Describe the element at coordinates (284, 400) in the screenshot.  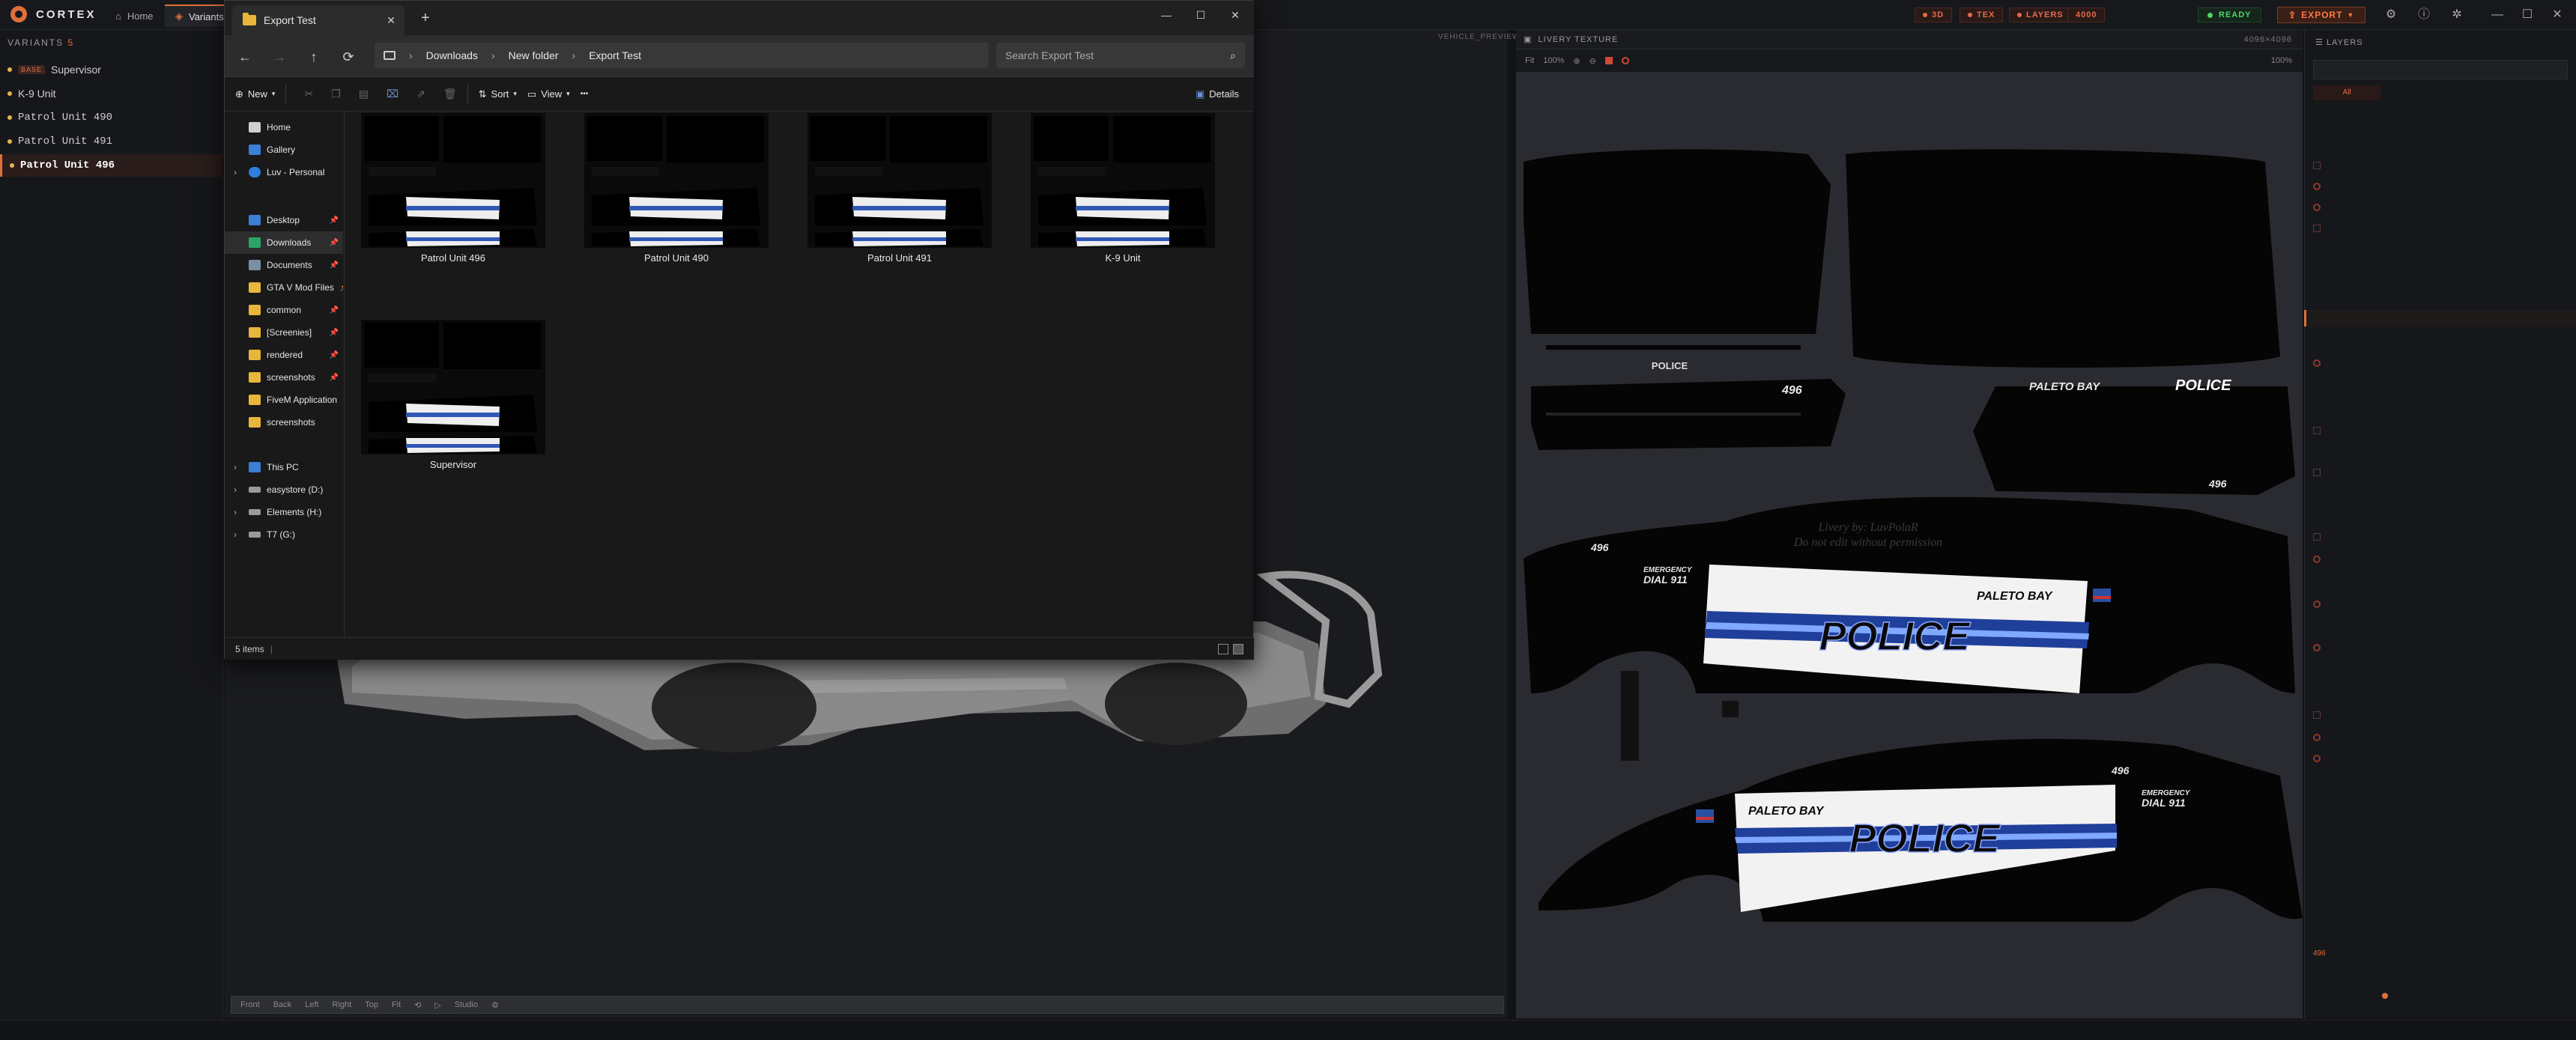
I see `nav-item-fivem: FiveM Application 📌` at that location.